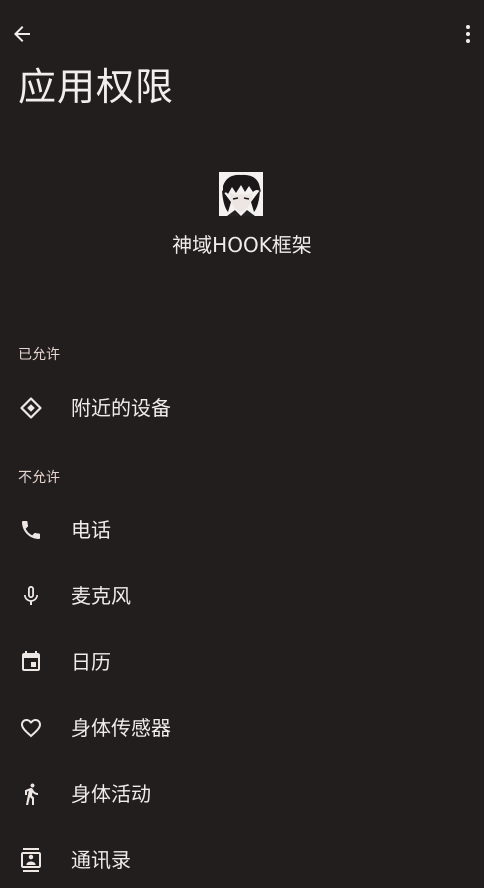  I want to click on nearby-devices-icon, so click(31, 408).